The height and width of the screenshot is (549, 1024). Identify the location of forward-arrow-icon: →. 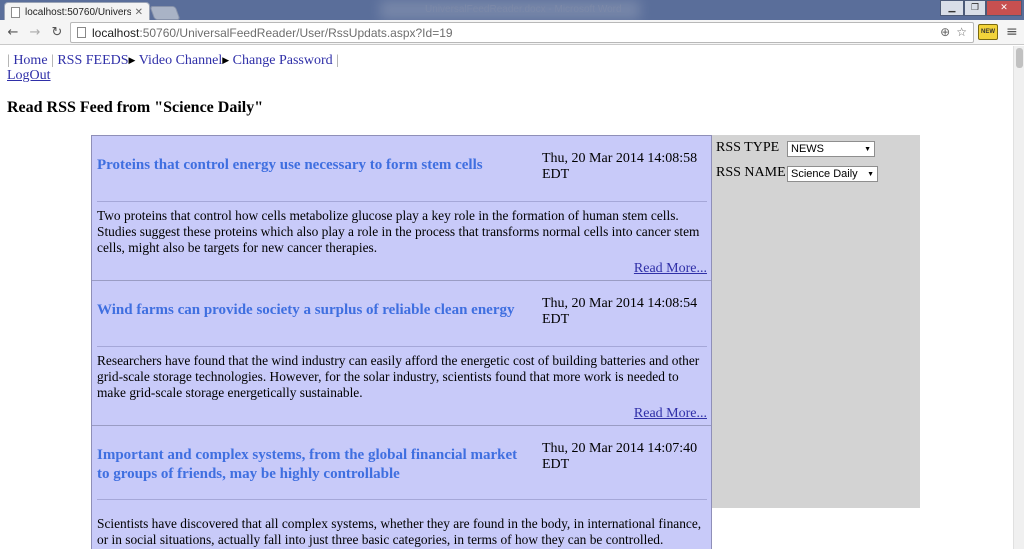
(35, 32).